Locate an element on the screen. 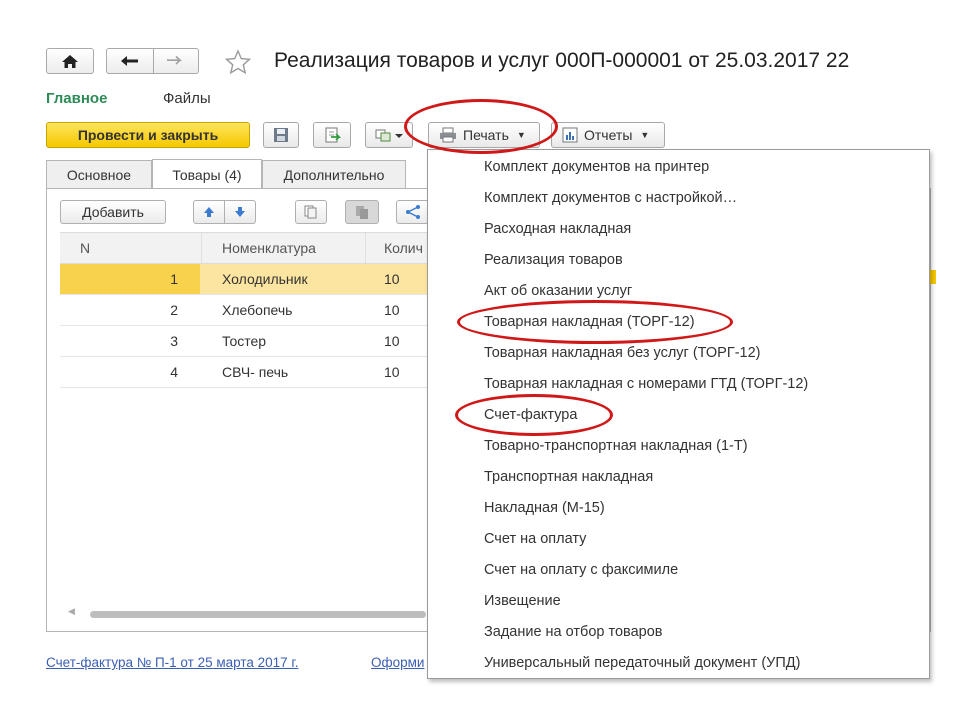 The height and width of the screenshot is (720, 960). menu-item-transport-waybill: Транспортная накладная is located at coordinates (568, 477).